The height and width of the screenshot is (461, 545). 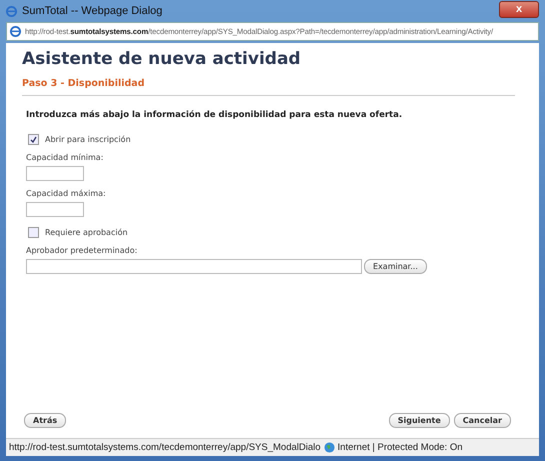 I want to click on checkbox-label: Requiere aprobación, so click(x=86, y=232).